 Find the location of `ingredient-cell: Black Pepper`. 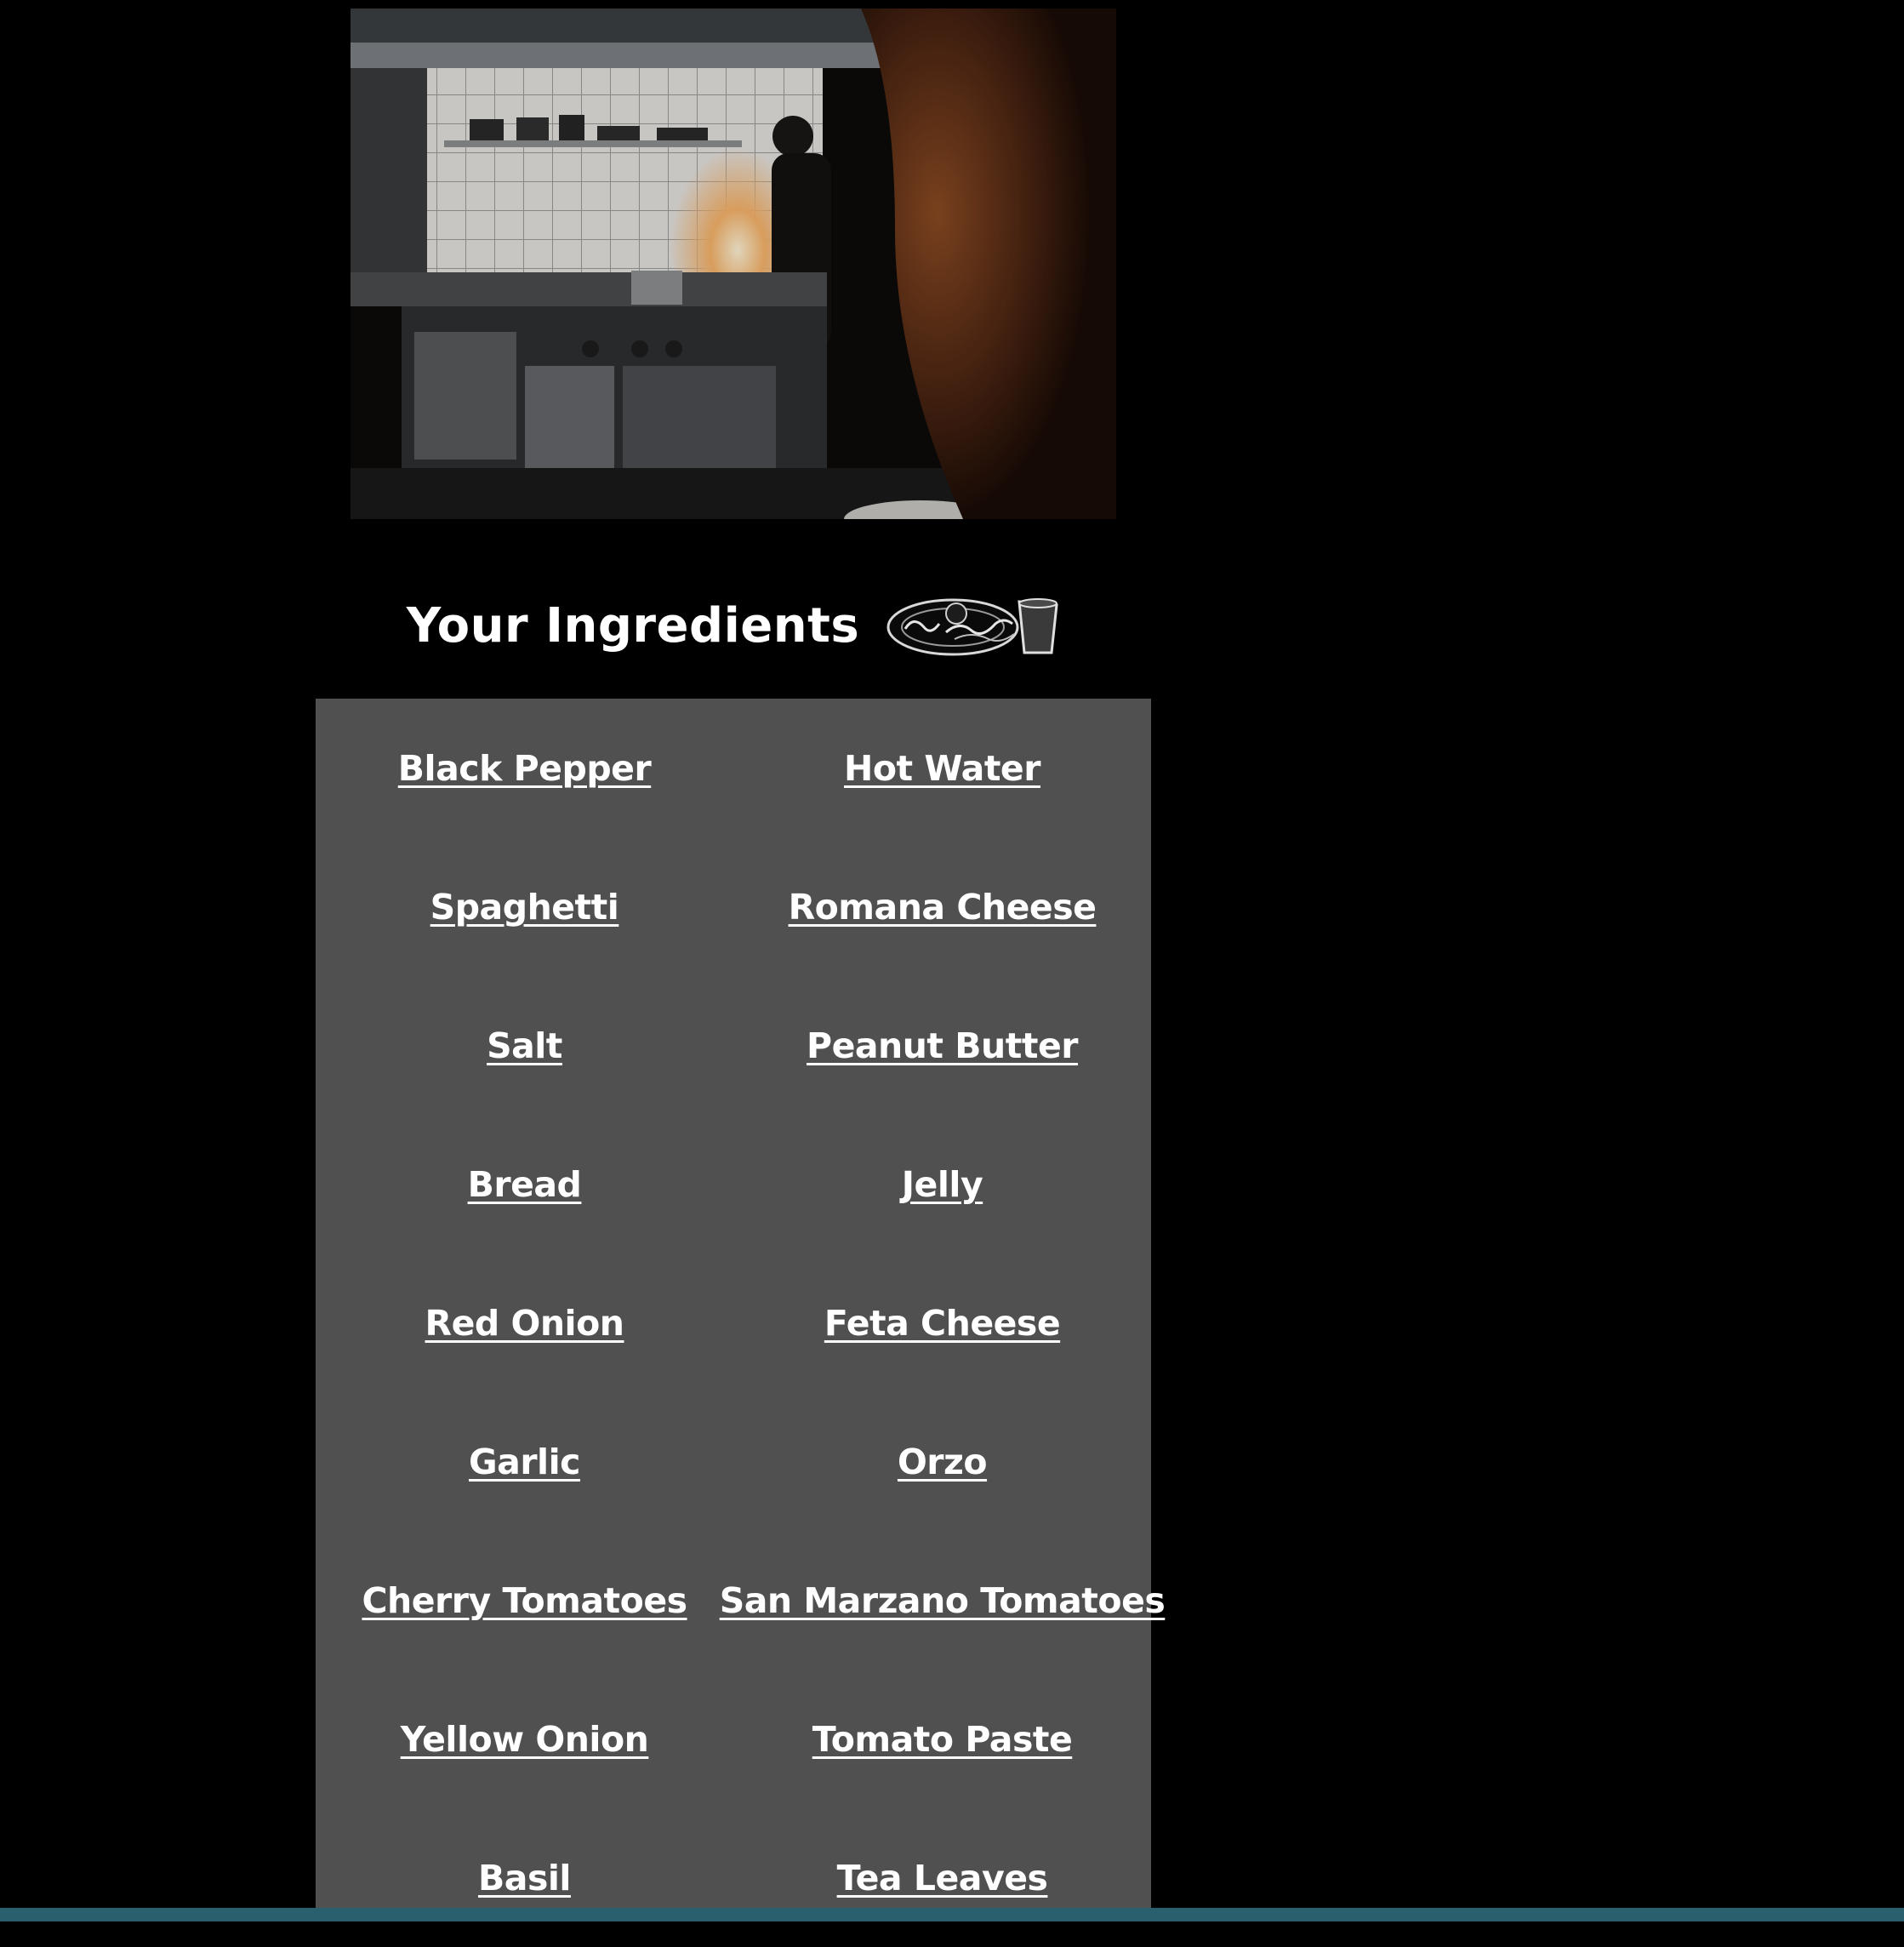

ingredient-cell: Black Pepper is located at coordinates (525, 768).